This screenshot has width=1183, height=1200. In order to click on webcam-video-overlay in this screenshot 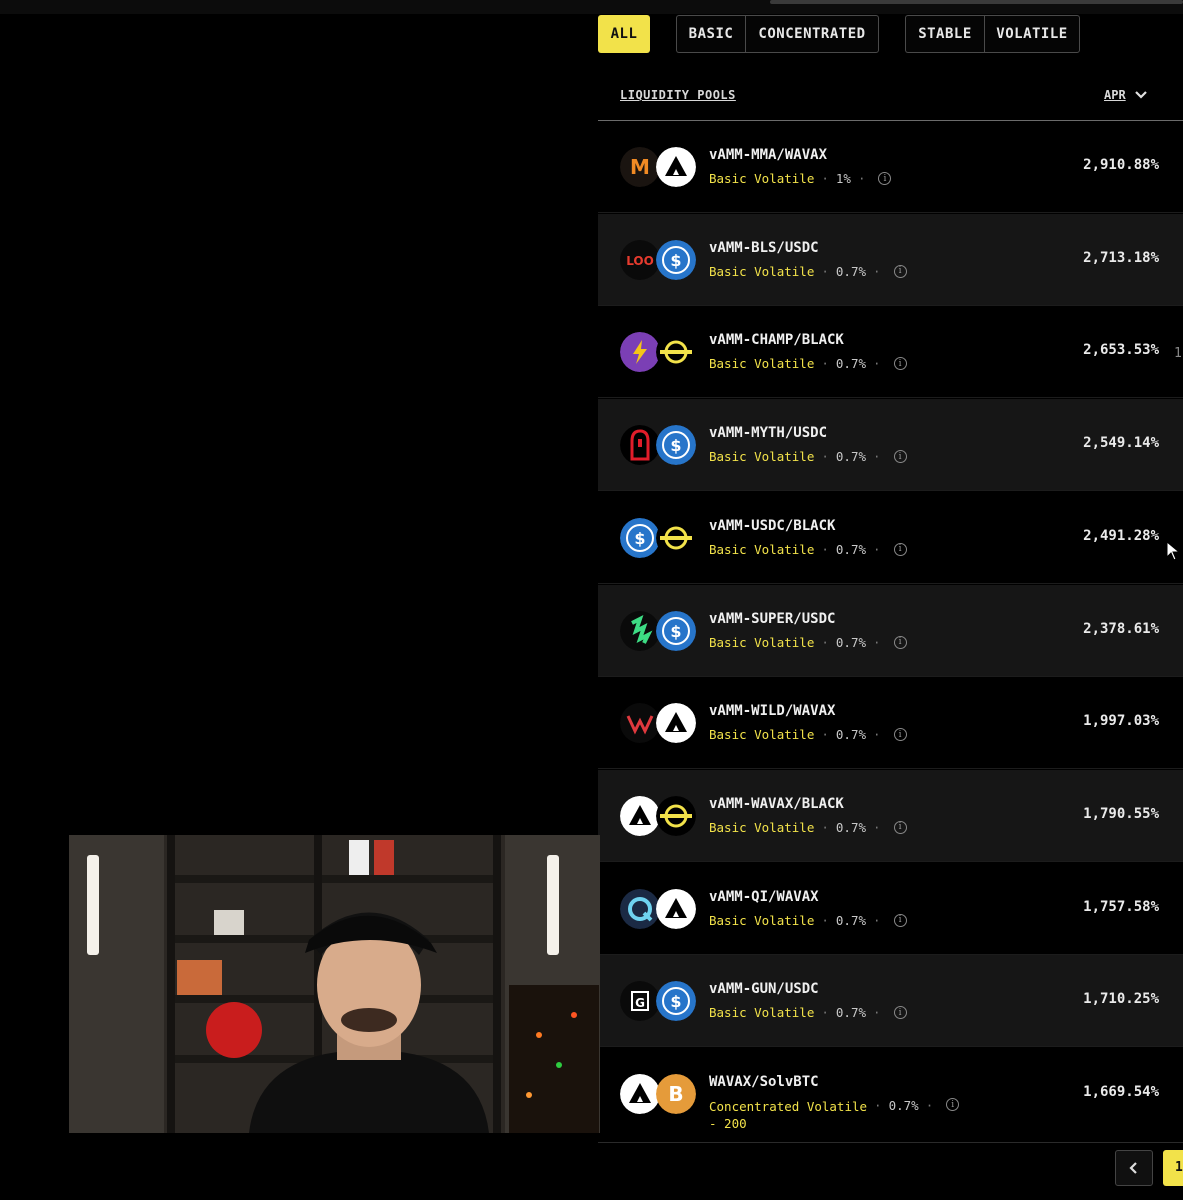, I will do `click(334, 984)`.